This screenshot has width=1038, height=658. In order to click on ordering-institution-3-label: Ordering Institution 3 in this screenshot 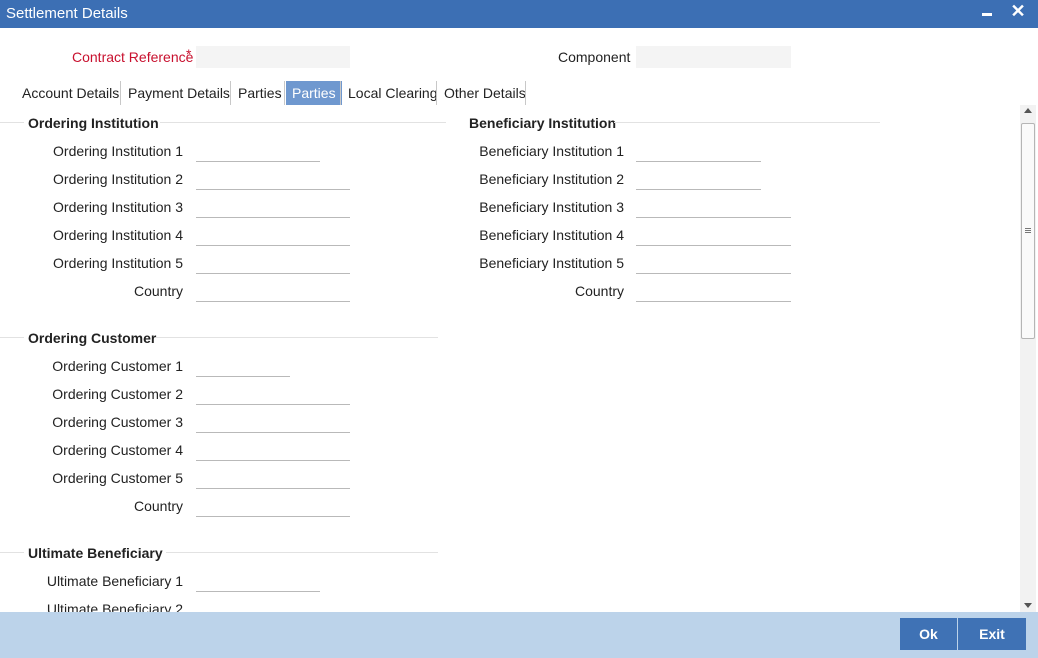, I will do `click(118, 207)`.